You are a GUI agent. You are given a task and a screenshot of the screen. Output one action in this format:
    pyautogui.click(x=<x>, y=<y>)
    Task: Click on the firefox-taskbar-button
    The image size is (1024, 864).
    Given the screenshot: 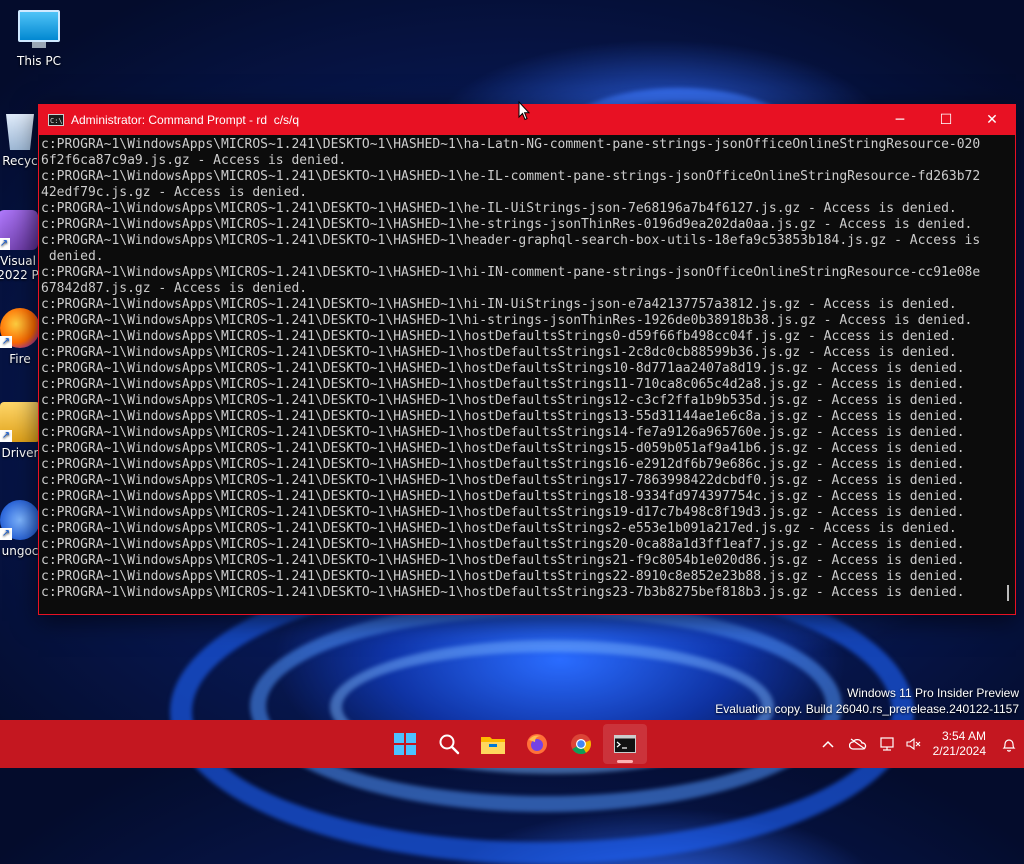 What is the action you would take?
    pyautogui.click(x=537, y=744)
    